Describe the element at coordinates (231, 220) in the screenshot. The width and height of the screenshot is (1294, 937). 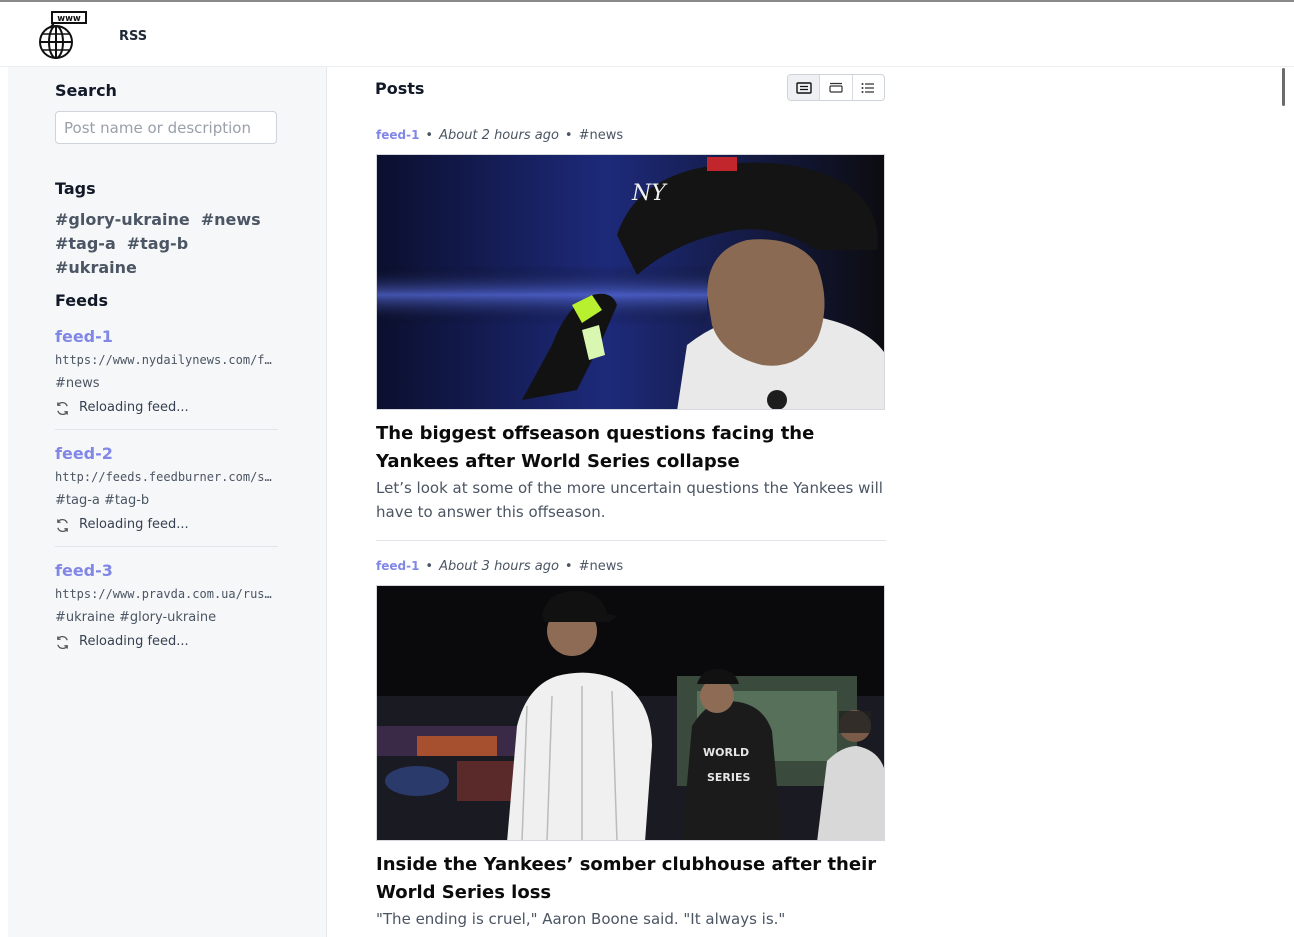
I see `tag-news: #news` at that location.